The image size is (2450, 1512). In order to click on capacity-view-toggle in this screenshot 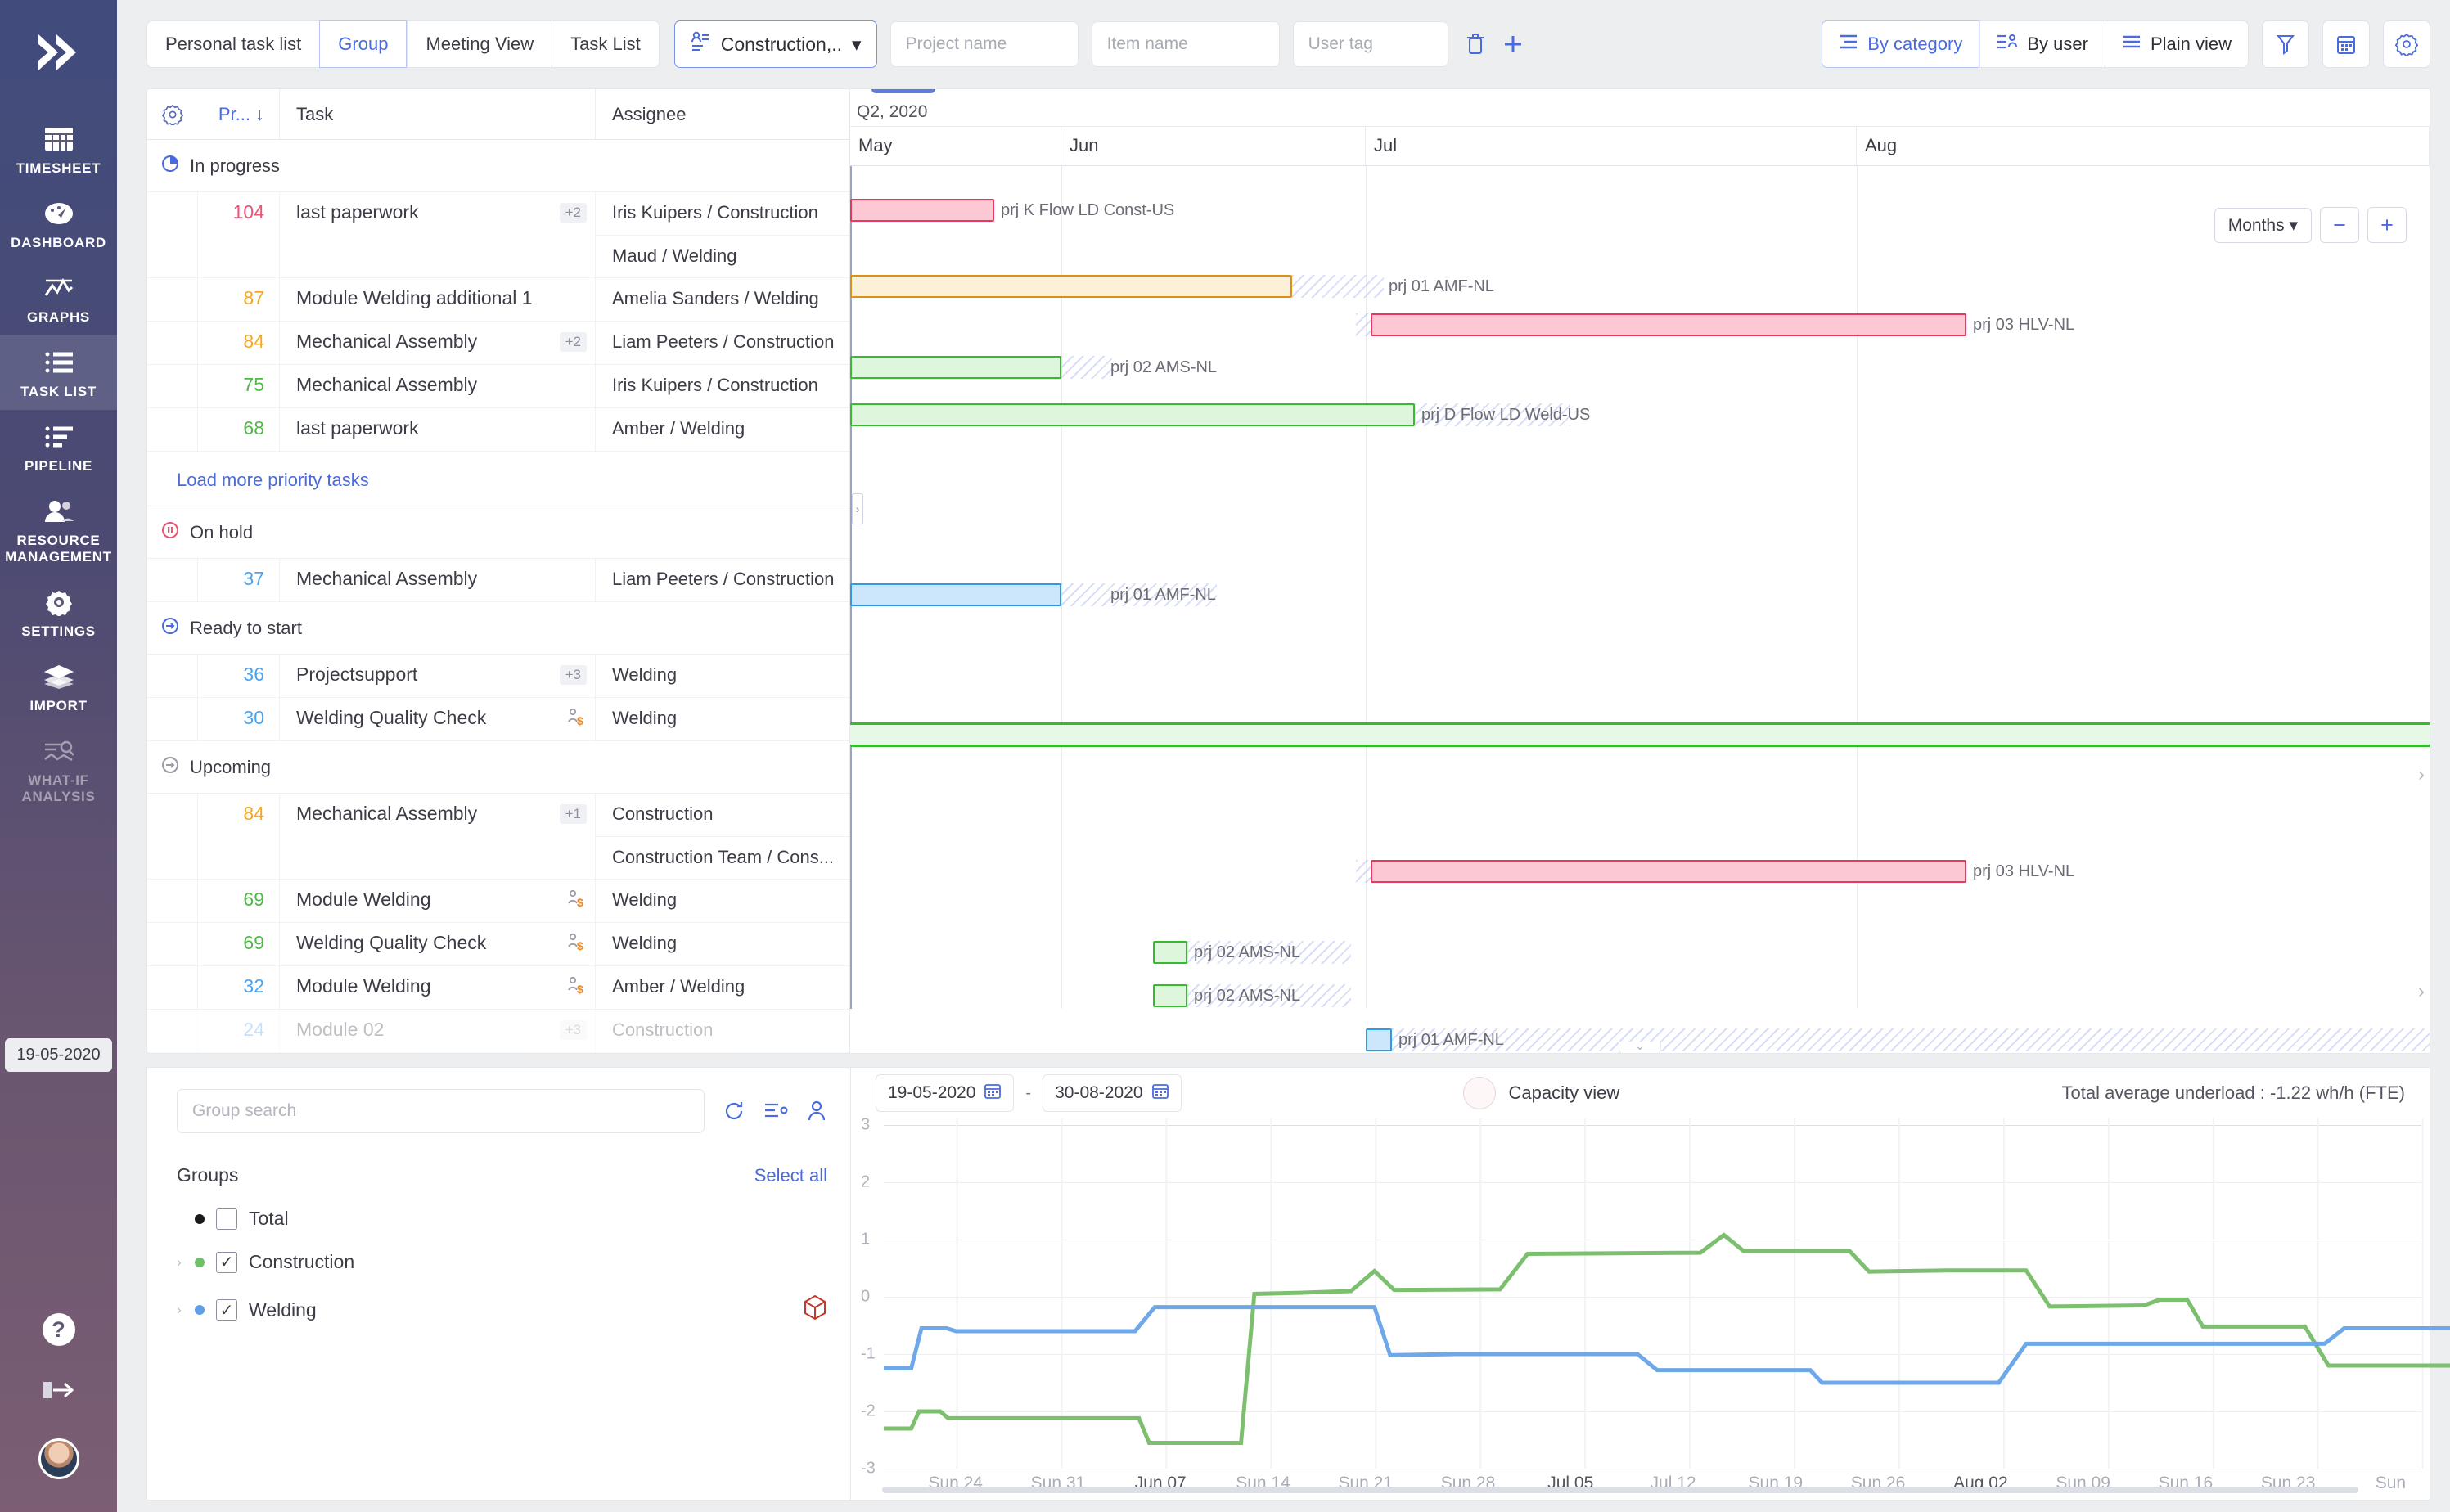, I will do `click(1479, 1093)`.